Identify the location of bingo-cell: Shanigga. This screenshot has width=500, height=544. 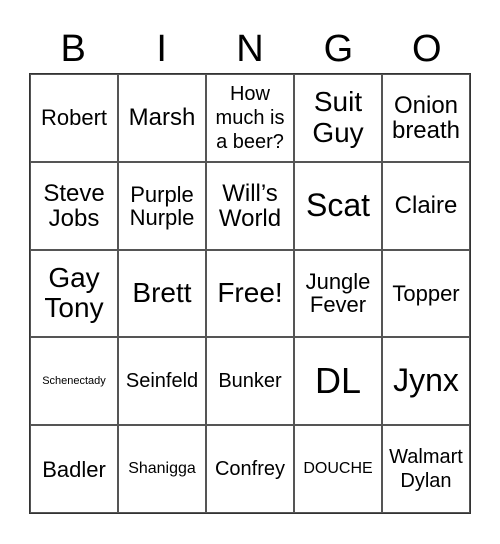
(162, 469).